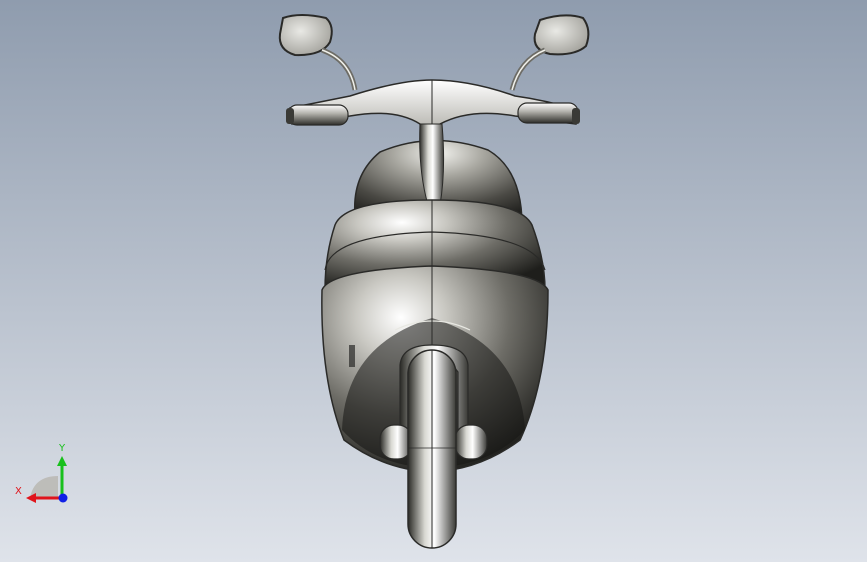 The height and width of the screenshot is (562, 867). Describe the element at coordinates (432, 449) in the screenshot. I see `front-wheel` at that location.